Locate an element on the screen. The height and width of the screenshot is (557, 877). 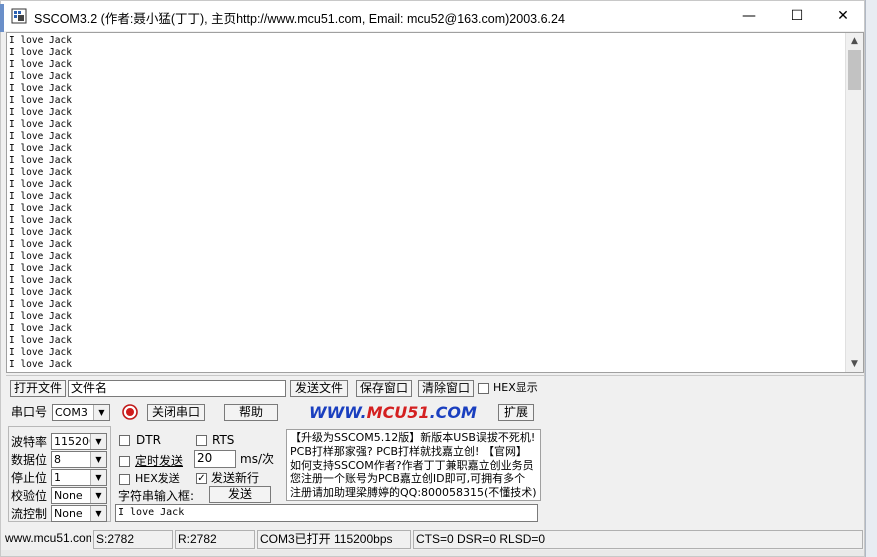
baud-label: 波特率 is located at coordinates (29, 442).